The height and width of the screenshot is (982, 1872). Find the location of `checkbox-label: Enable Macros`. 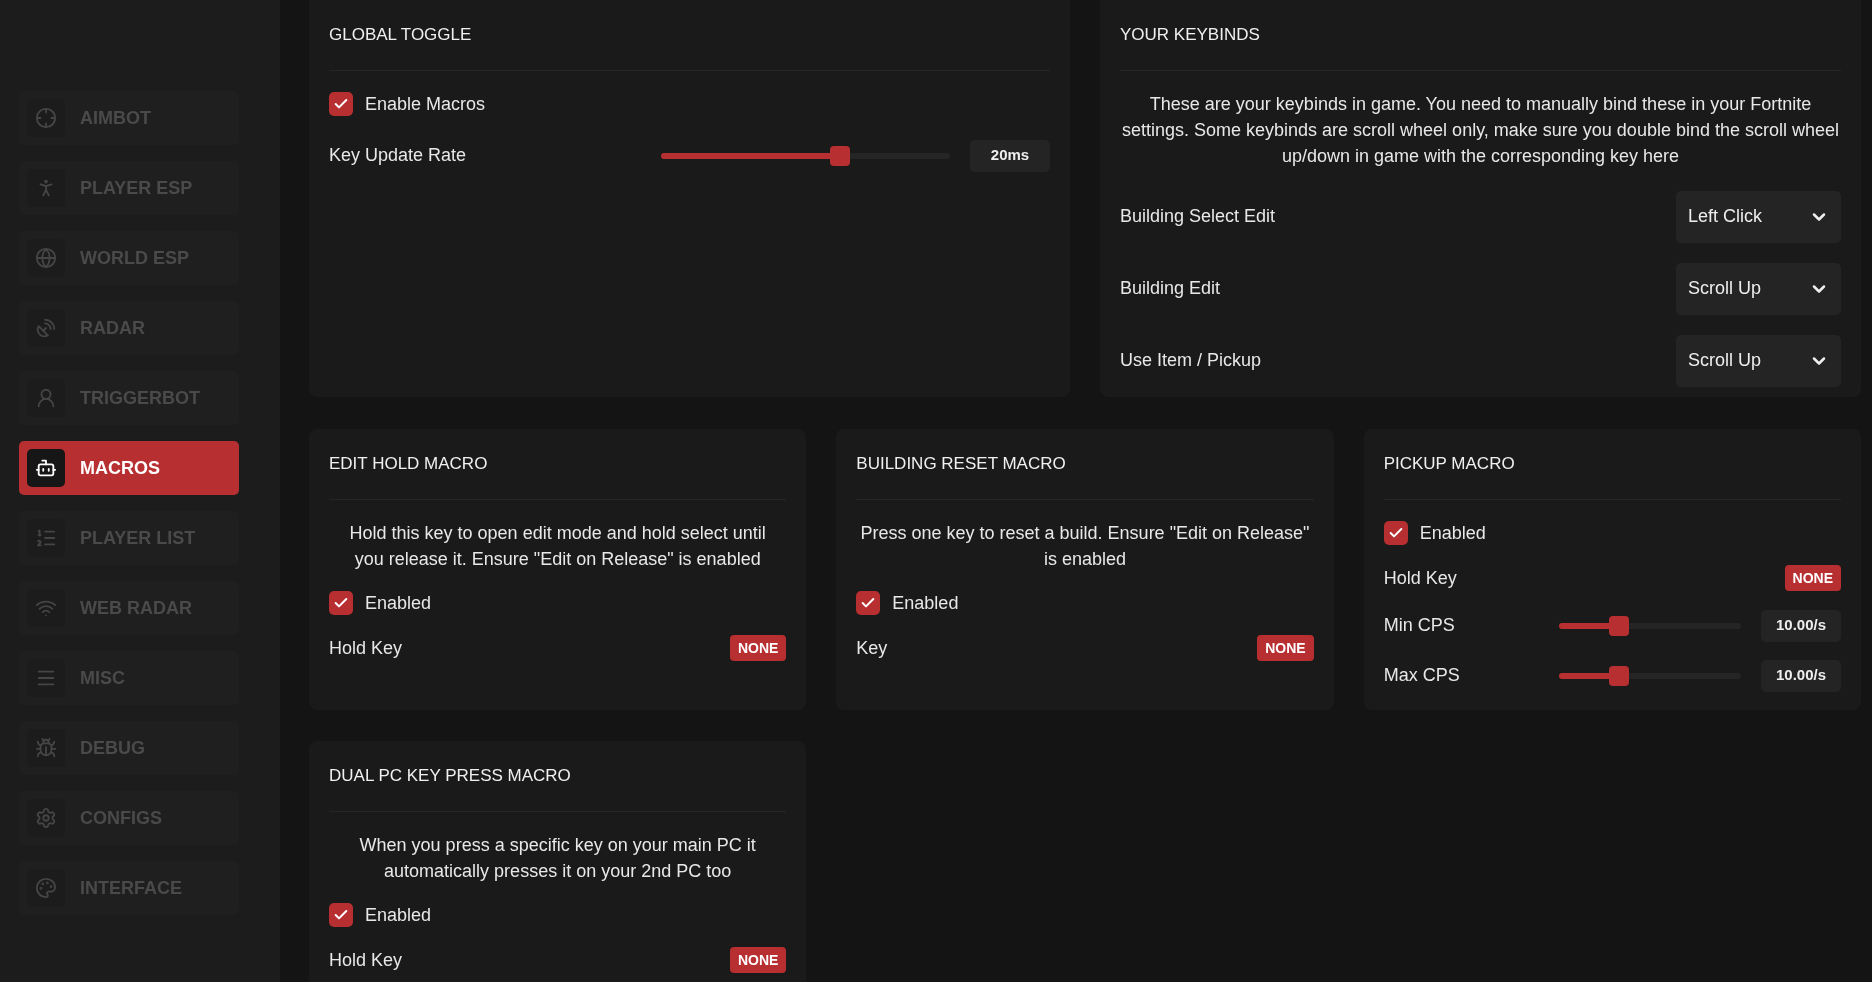

checkbox-label: Enable Macros is located at coordinates (425, 104).